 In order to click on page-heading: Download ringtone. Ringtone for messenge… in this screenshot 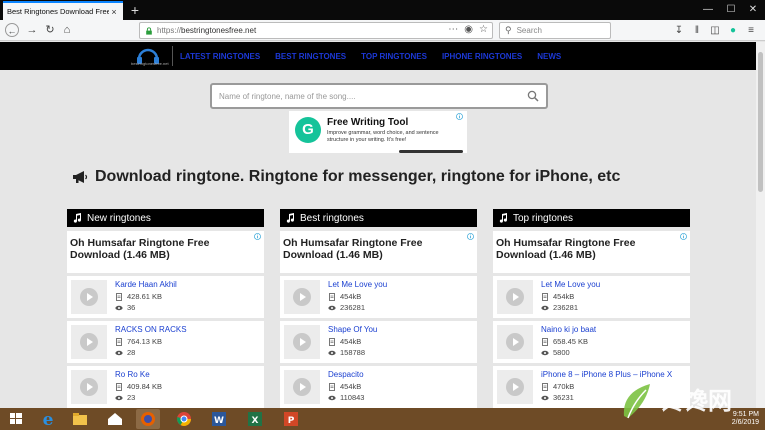, I will do `click(346, 177)`.